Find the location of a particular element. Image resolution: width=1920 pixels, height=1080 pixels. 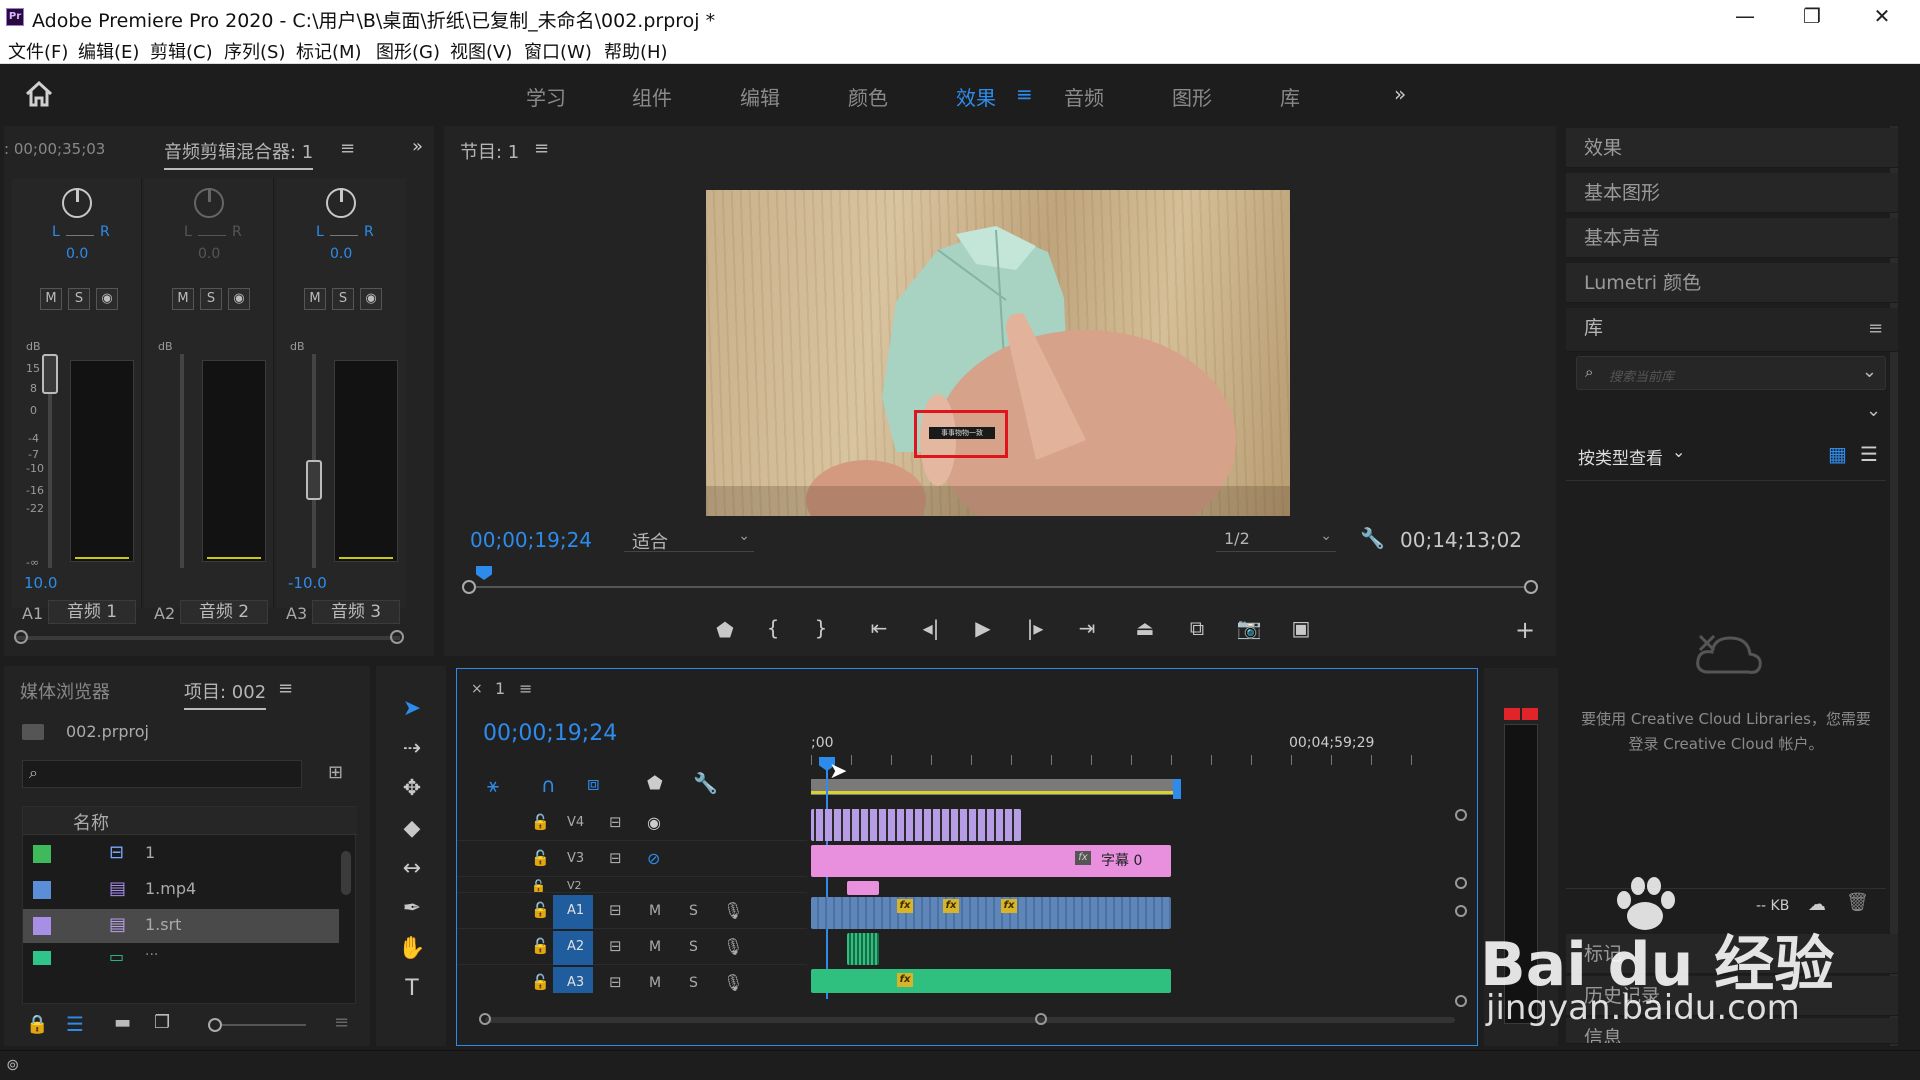

time-ruler is located at coordinates (1126, 760).